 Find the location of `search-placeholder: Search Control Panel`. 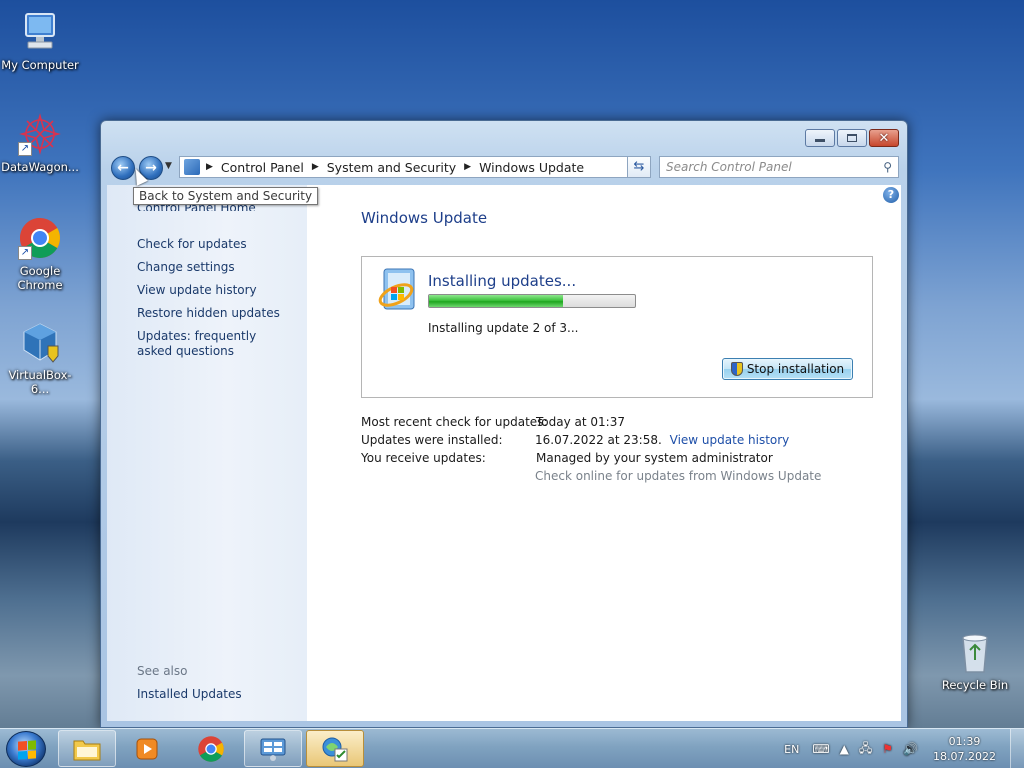

search-placeholder: Search Control Panel is located at coordinates (729, 167).